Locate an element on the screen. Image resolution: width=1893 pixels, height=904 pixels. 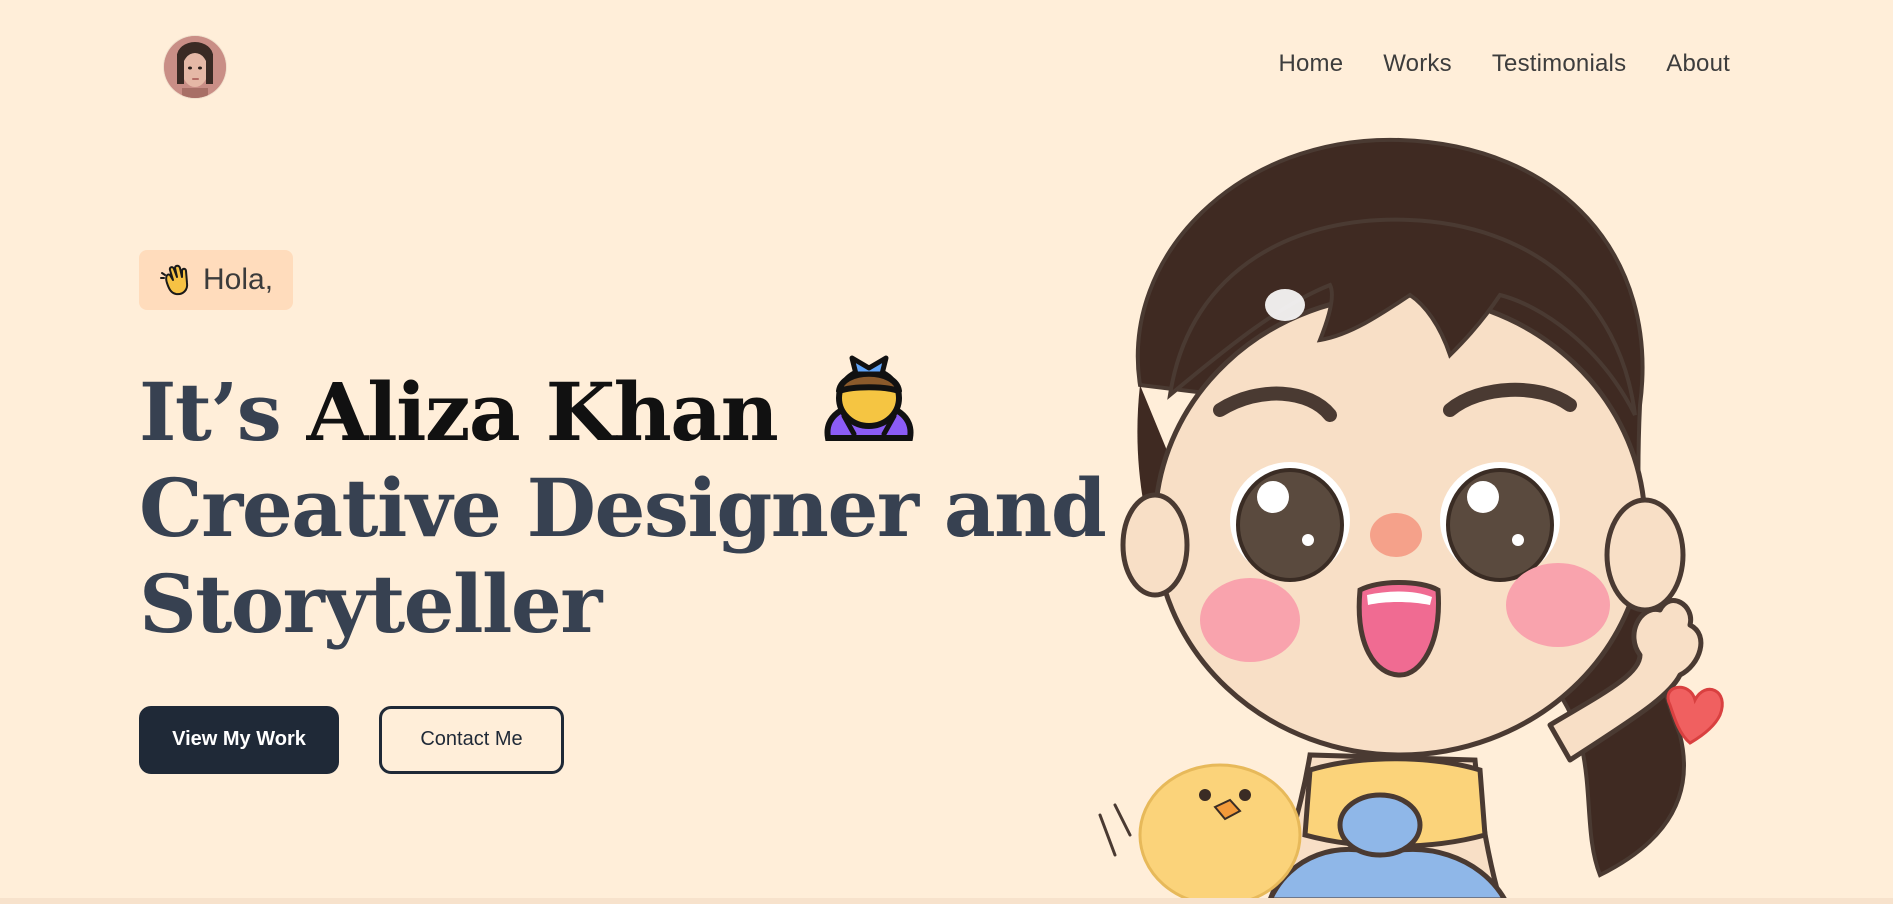
waving-hand-icon is located at coordinates (174, 280).